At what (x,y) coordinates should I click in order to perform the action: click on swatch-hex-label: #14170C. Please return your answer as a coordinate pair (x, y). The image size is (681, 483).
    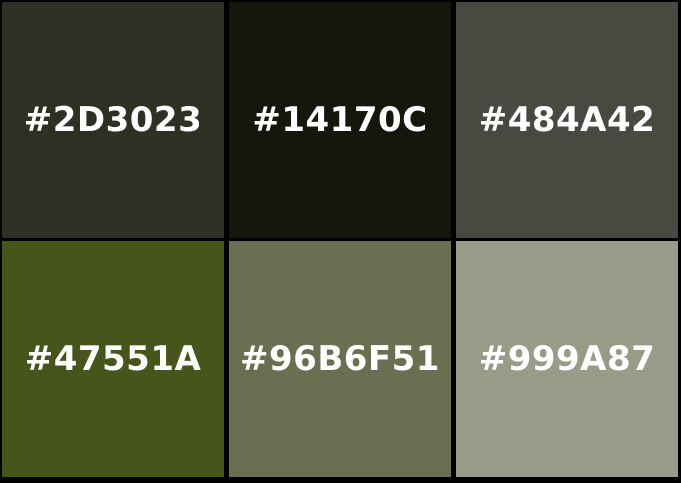
    Looking at the image, I should click on (340, 120).